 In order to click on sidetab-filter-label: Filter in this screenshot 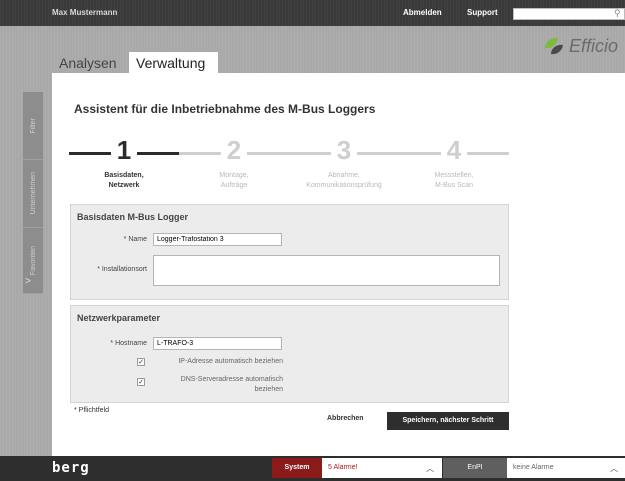, I will do `click(33, 125)`.